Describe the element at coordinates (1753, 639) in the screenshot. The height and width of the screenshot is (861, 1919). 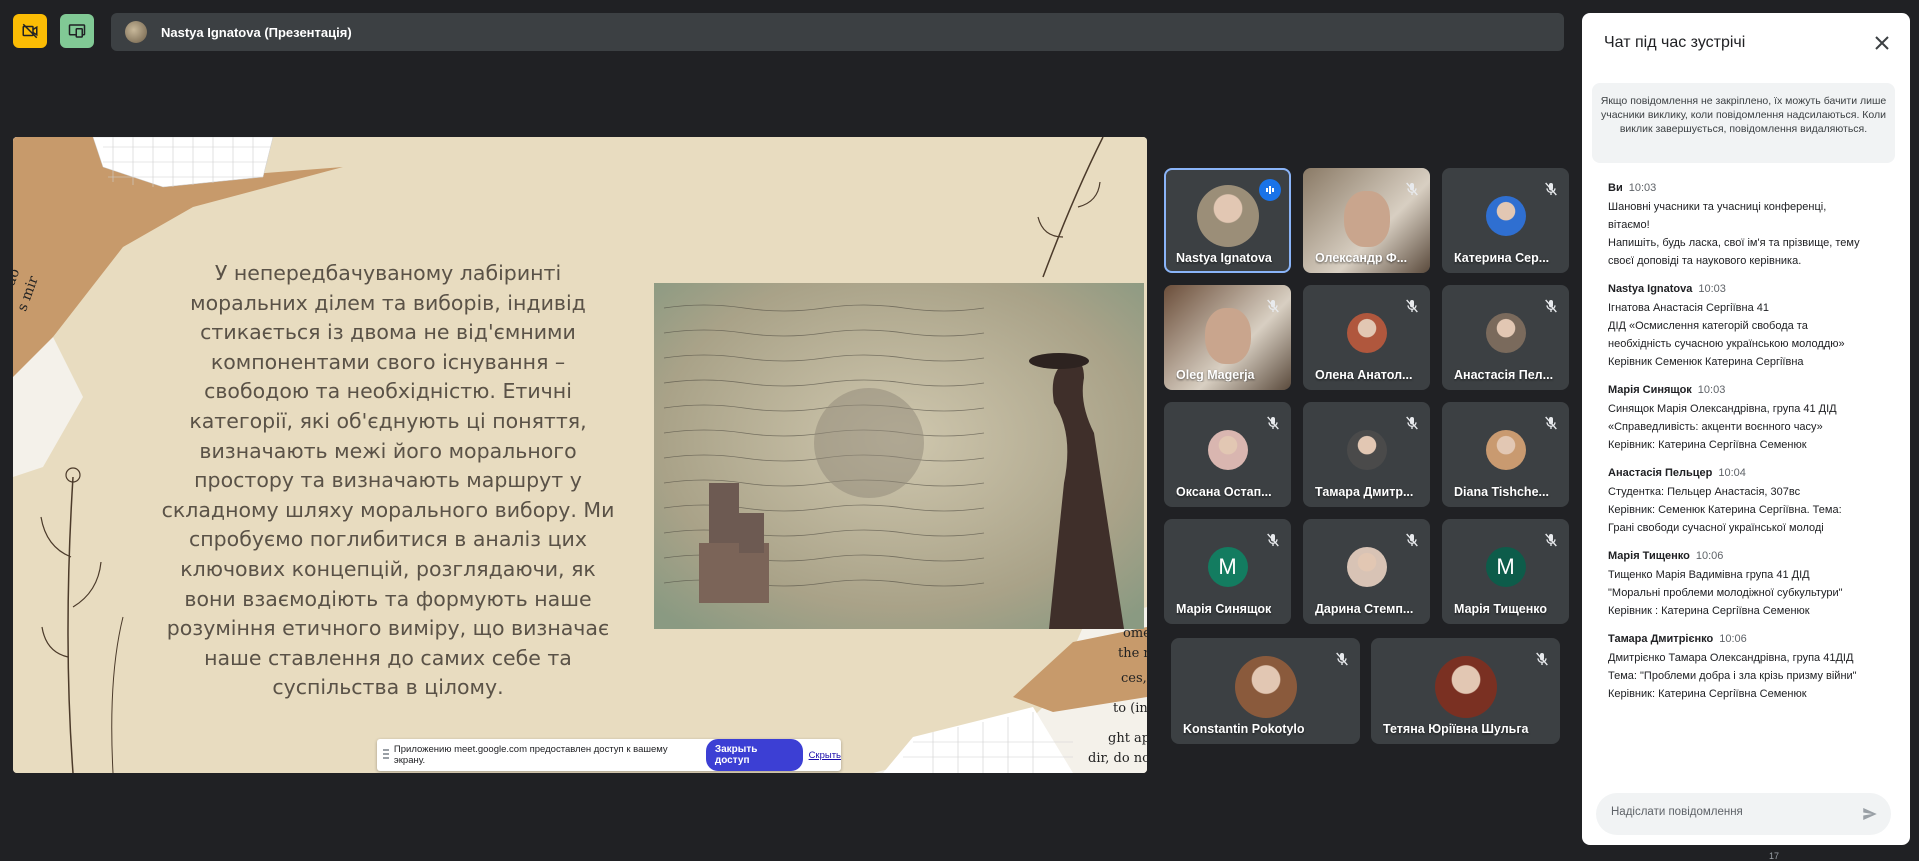
I see `chat-message-header: Тамара Дмитрієнко 10:06` at that location.